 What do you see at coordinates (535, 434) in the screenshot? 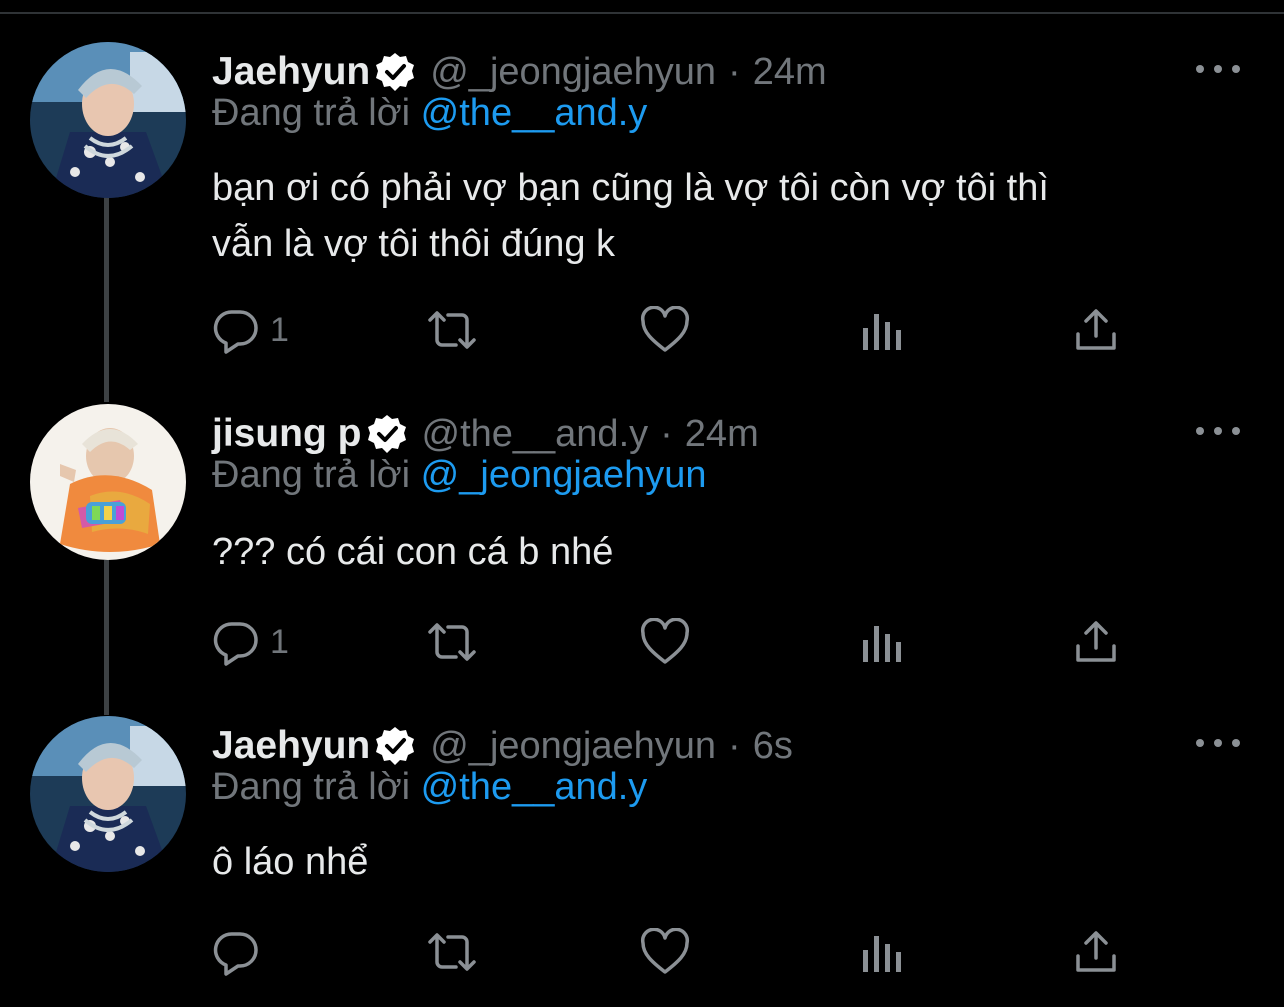
I see `handle: @the__and.y` at bounding box center [535, 434].